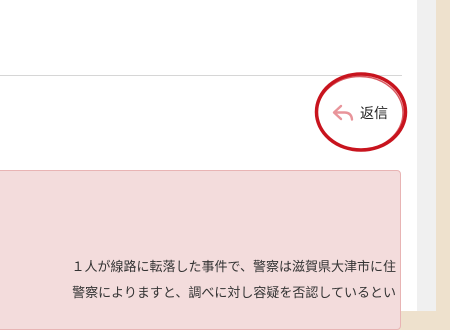  I want to click on message-line: １人が線路に転落した事件で、警察は滋賀県大津市に住, so click(233, 267).